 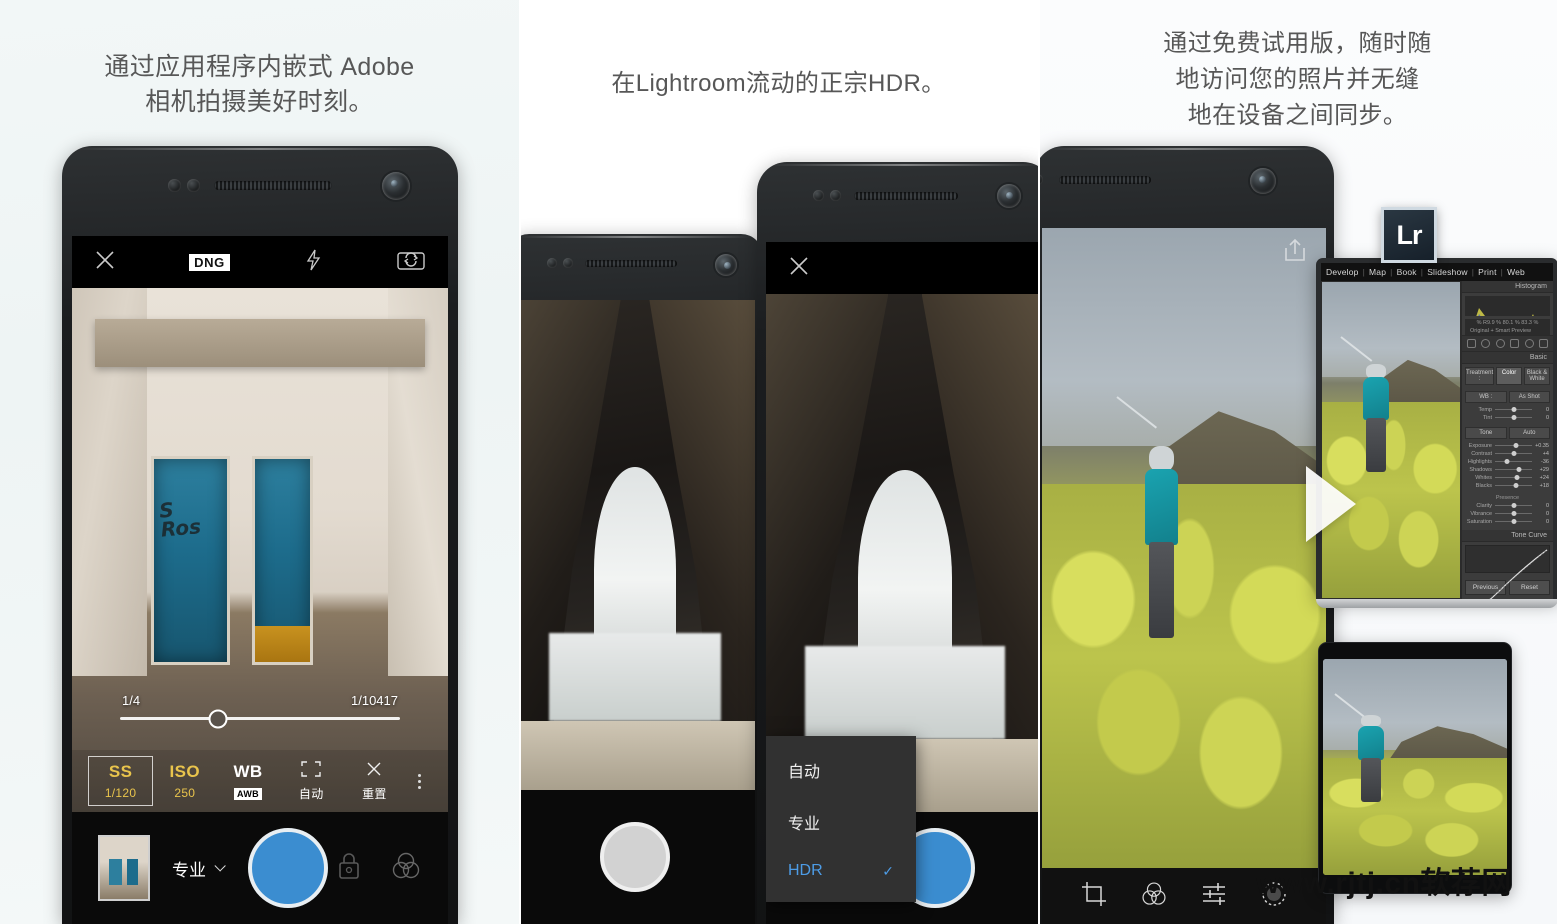 I want to click on control-focus-auto: 自动, so click(x=311, y=780).